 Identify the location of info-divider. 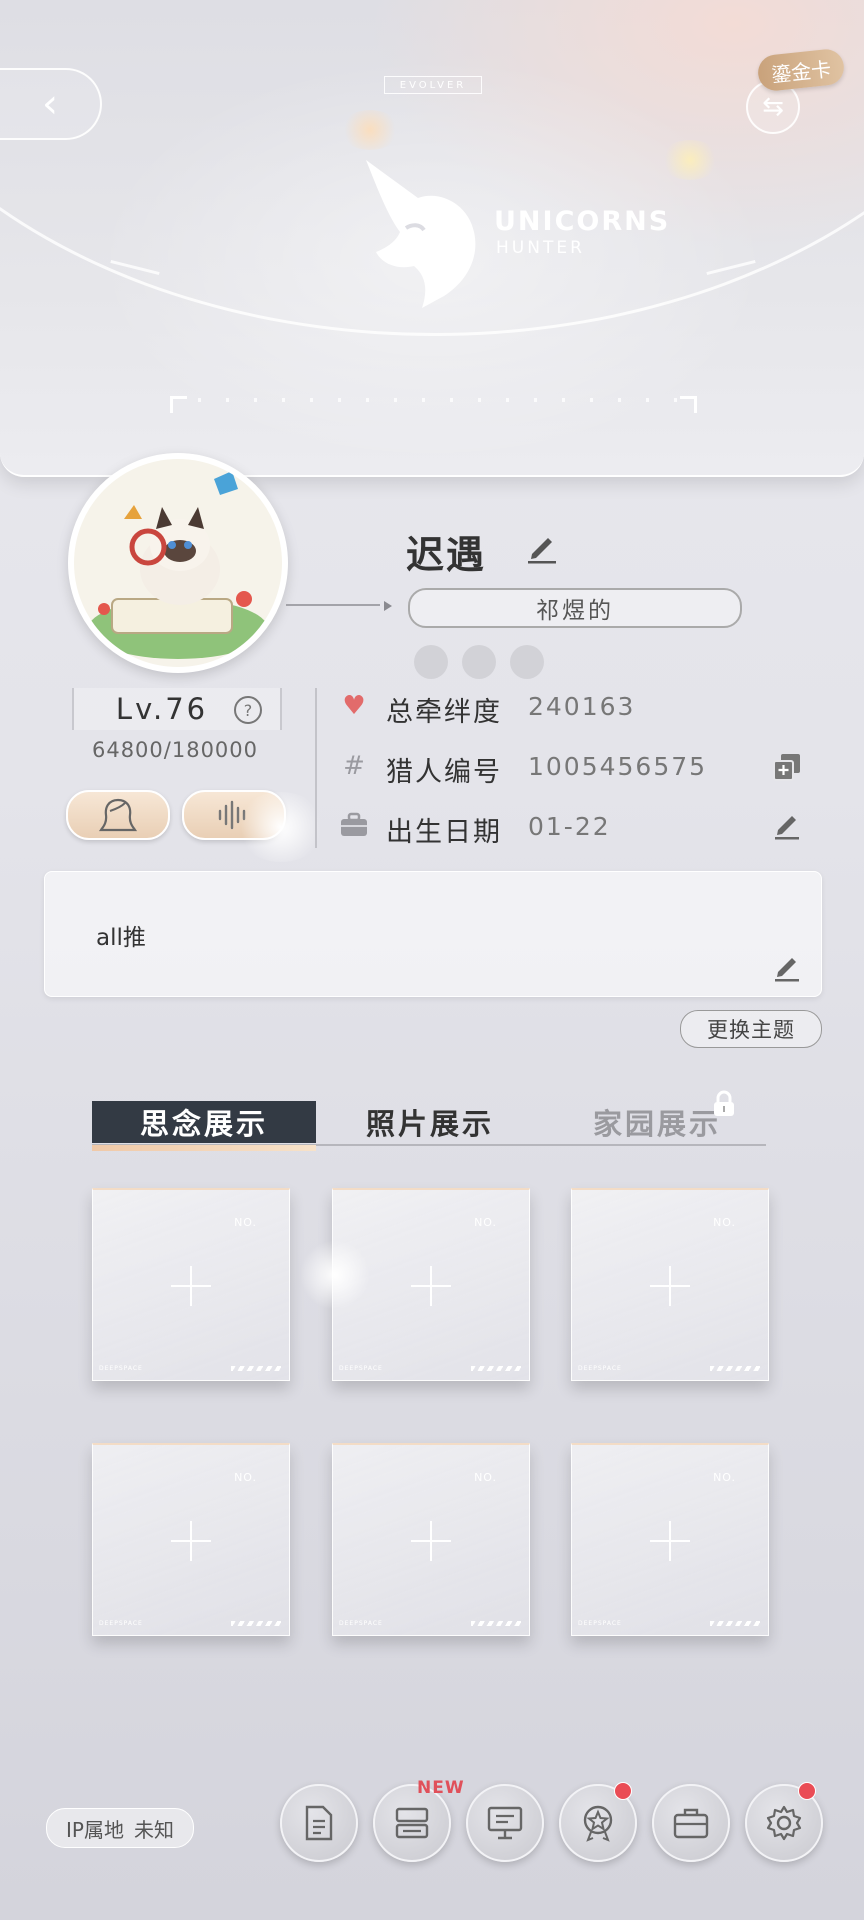
(316, 768).